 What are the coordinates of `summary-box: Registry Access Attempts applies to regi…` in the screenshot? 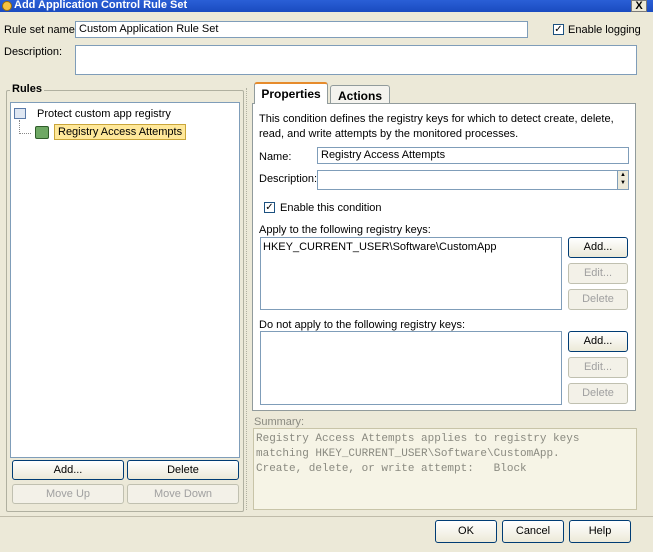 It's located at (445, 469).